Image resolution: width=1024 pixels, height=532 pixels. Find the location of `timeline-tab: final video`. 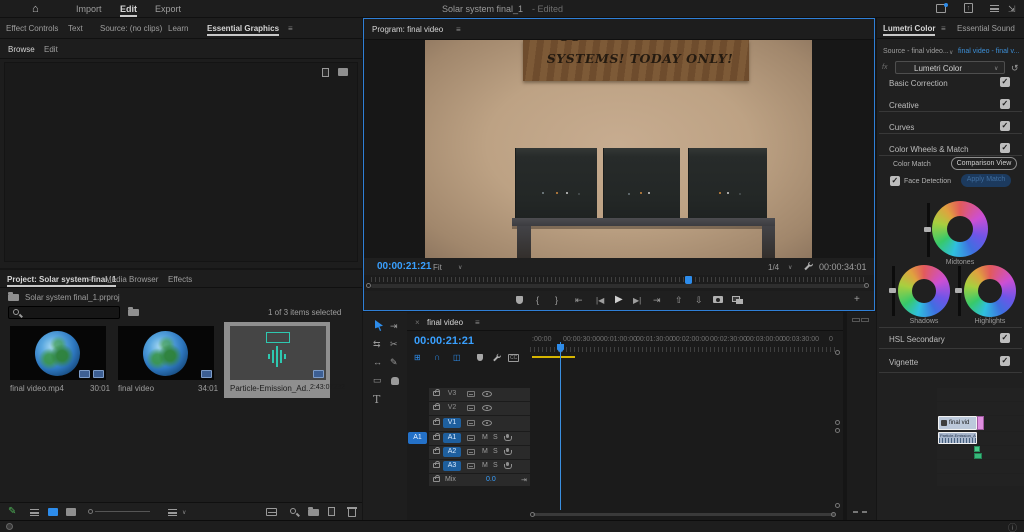

timeline-tab: final video is located at coordinates (445, 322).